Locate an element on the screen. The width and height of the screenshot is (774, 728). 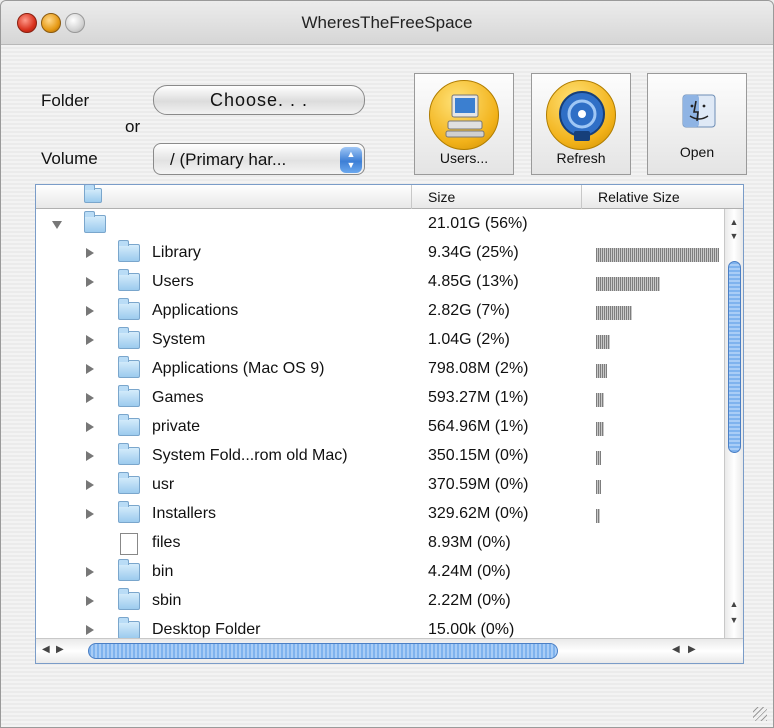
vertical-scroll-thumb is located at coordinates (734, 357).